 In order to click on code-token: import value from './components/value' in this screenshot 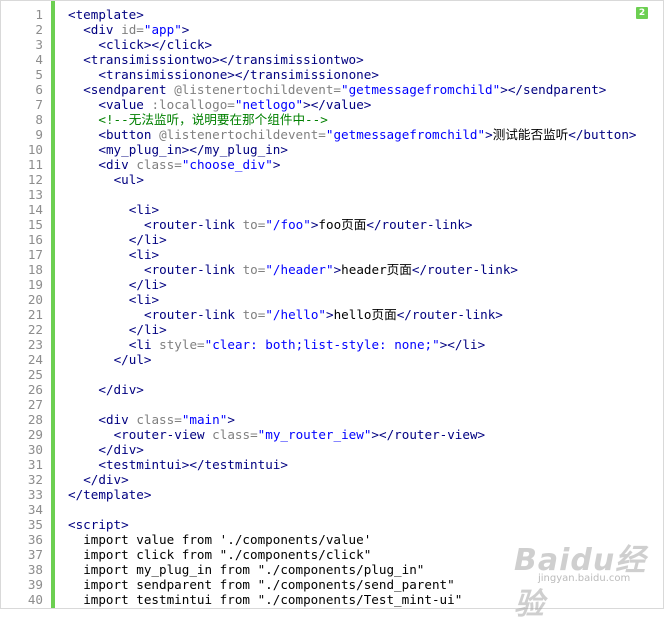, I will do `click(227, 539)`.